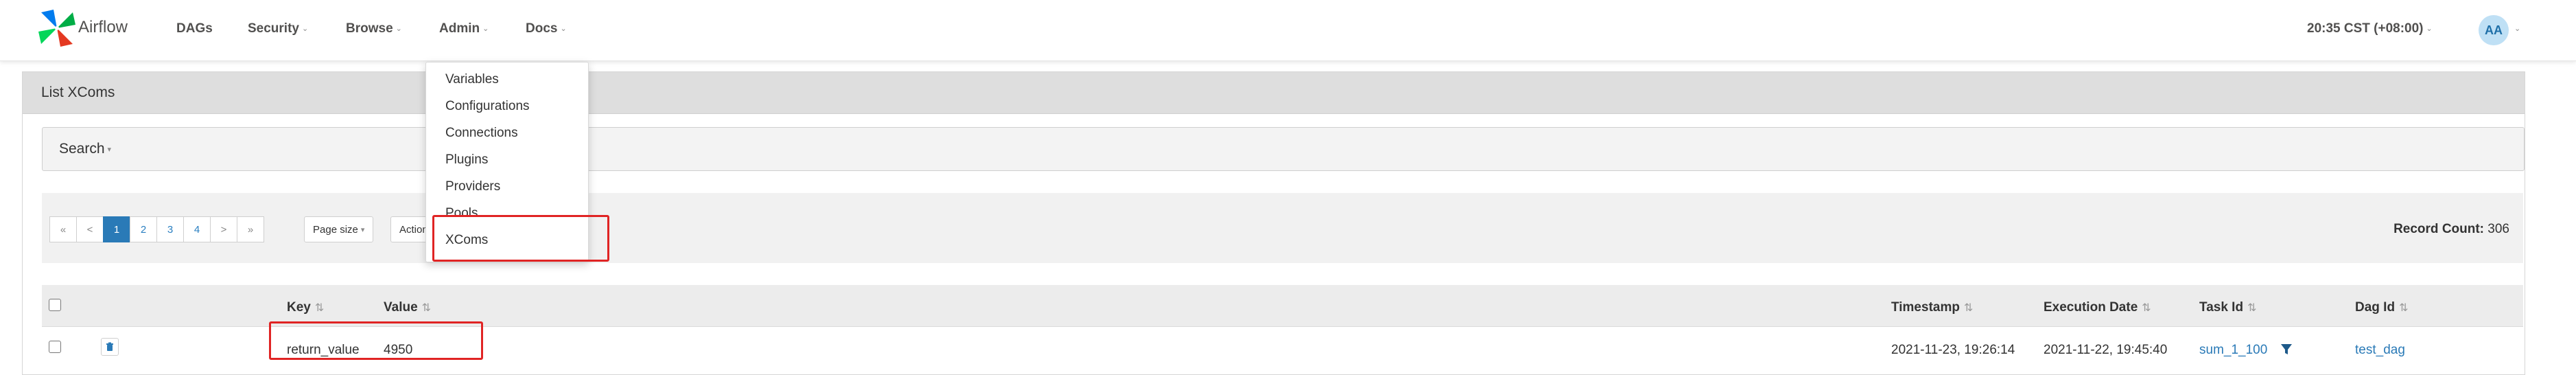 This screenshot has width=2576, height=375. What do you see at coordinates (2227, 307) in the screenshot?
I see `column-task-id: Task Id ⇅` at bounding box center [2227, 307].